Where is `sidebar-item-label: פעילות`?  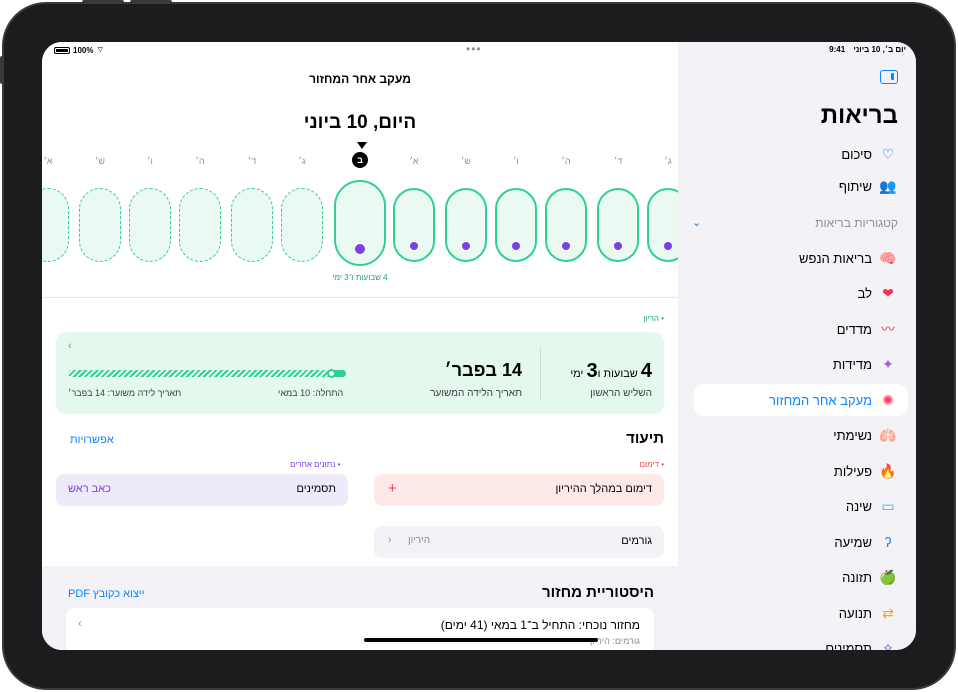
sidebar-item-label: פעילות is located at coordinates (852, 471).